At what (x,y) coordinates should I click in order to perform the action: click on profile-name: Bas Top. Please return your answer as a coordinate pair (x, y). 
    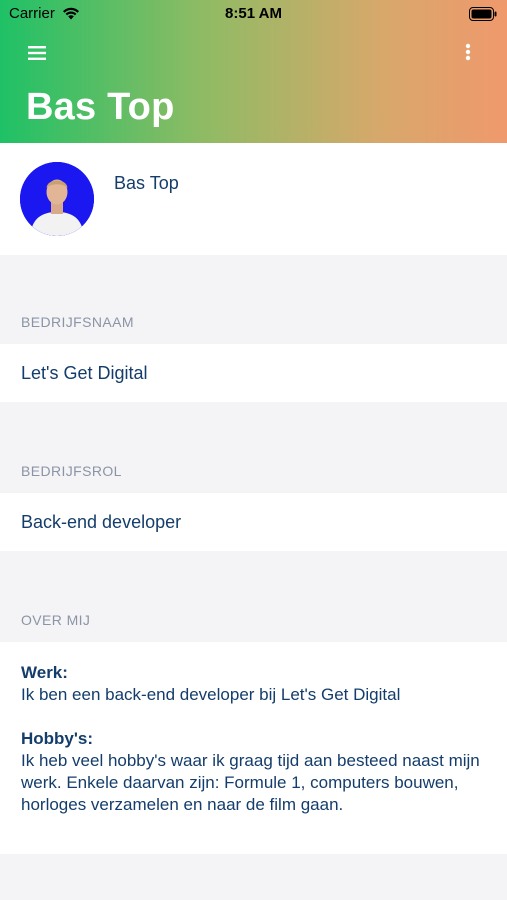
    Looking at the image, I should click on (146, 183).